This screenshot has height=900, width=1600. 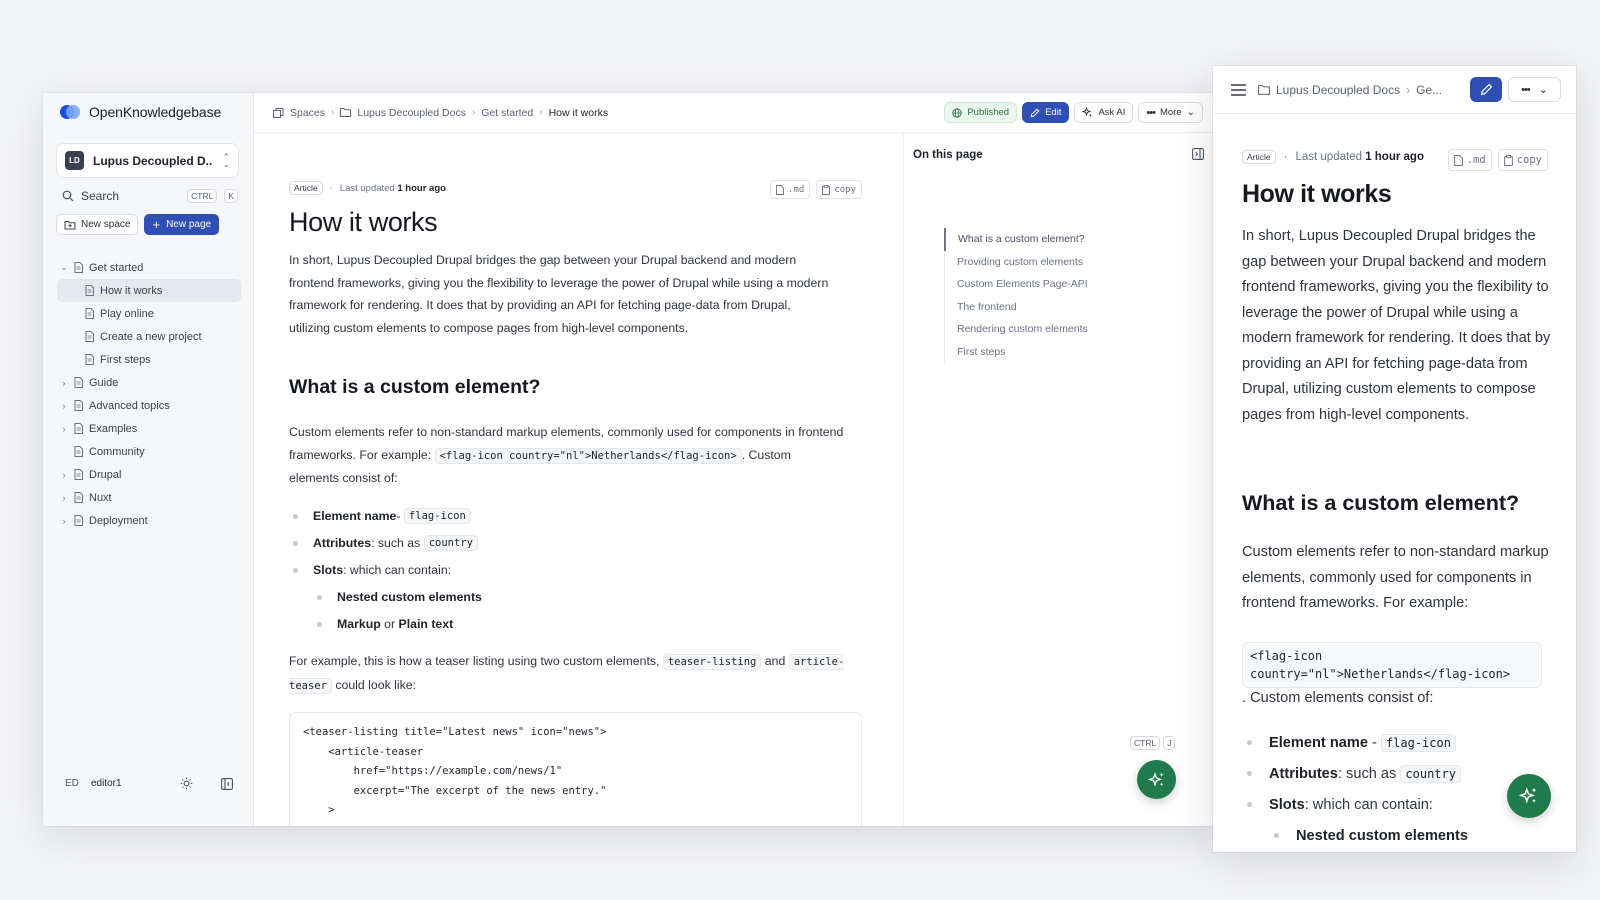 What do you see at coordinates (149, 428) in the screenshot?
I see `tree-item-examples: › Examples` at bounding box center [149, 428].